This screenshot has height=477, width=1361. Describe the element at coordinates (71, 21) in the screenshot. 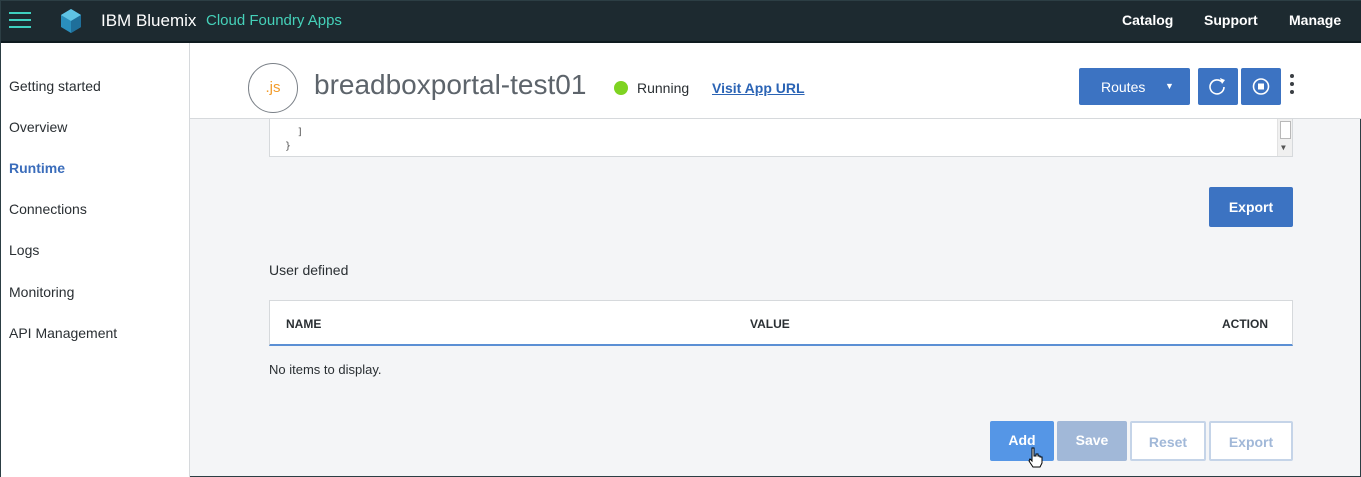

I see `bluemix-logo-icon` at that location.